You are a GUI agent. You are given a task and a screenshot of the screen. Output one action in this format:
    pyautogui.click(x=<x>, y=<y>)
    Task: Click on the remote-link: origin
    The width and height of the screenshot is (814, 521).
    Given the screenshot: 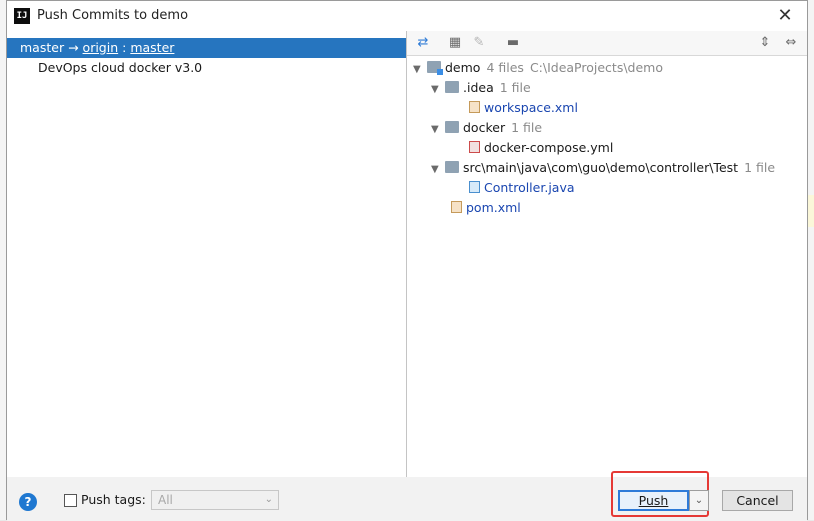 What is the action you would take?
    pyautogui.click(x=101, y=47)
    